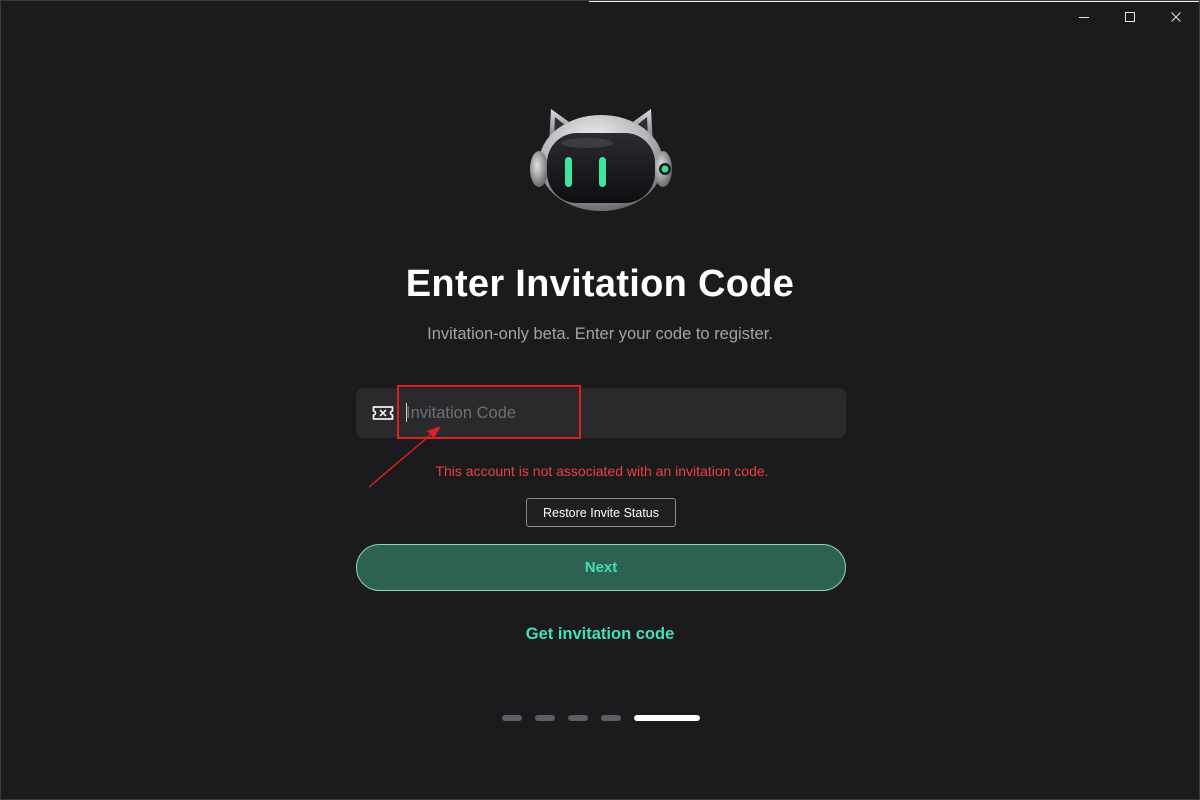  Describe the element at coordinates (601, 512) in the screenshot. I see `restore-invite-status-button: Restore Invite Status` at that location.